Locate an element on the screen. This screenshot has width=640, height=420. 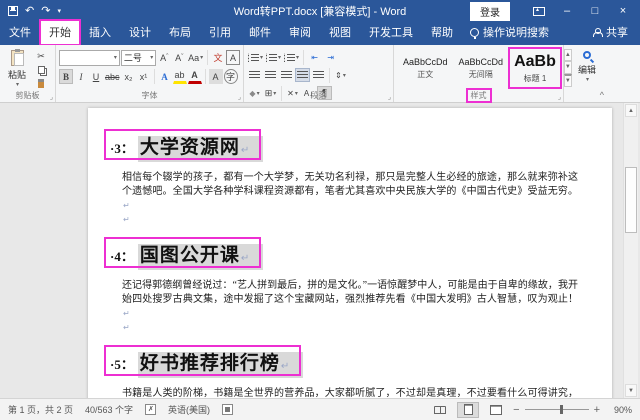
font-name-combobox: ▾ is located at coordinates (89, 57).